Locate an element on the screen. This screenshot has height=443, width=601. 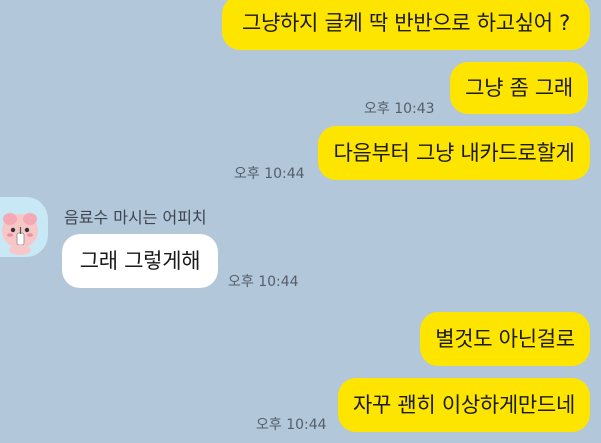
my-message-bubble: 자꾸 괜히 이상하게만드네 is located at coordinates (464, 405).